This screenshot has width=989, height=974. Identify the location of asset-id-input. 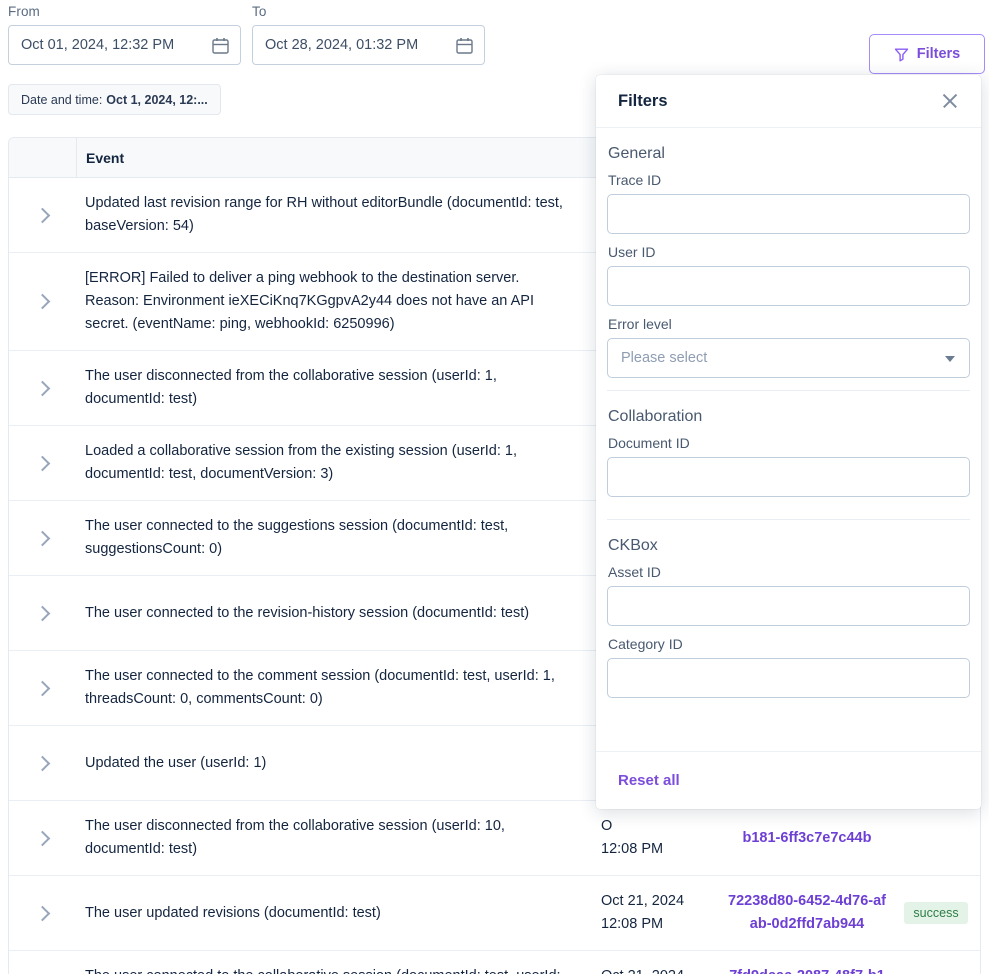
(788, 606).